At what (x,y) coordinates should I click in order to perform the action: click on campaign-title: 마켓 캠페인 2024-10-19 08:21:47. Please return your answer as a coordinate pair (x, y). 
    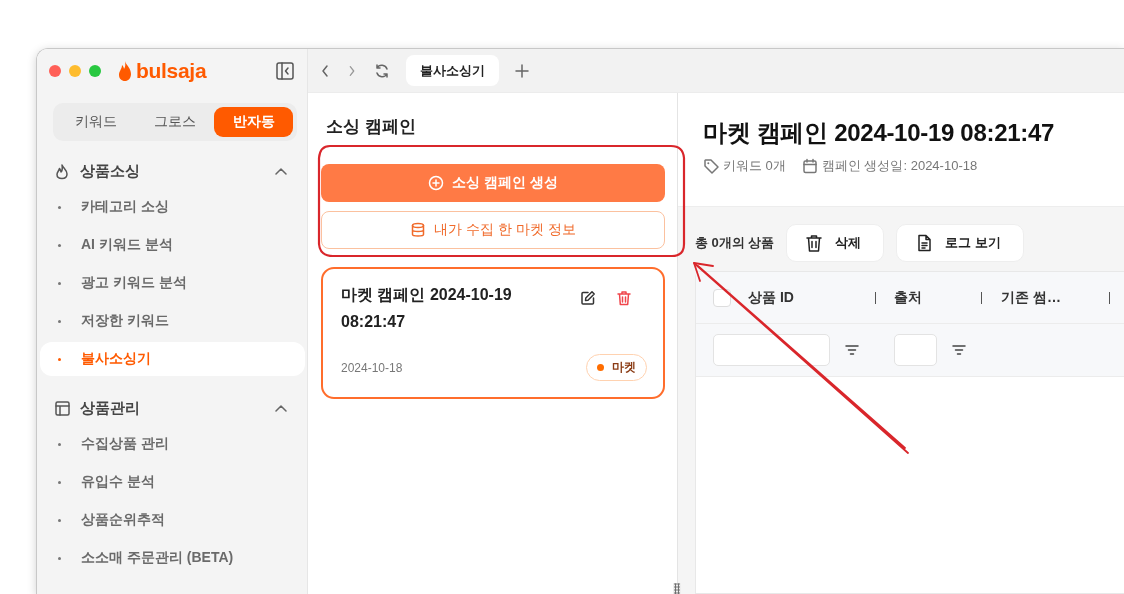
    Looking at the image, I should click on (427, 308).